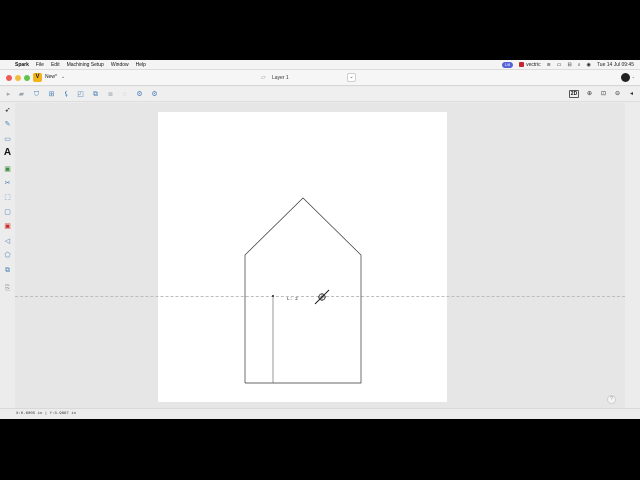 This screenshot has width=640, height=480. What do you see at coordinates (263, 78) in the screenshot?
I see `layer-icon: ▱` at bounding box center [263, 78].